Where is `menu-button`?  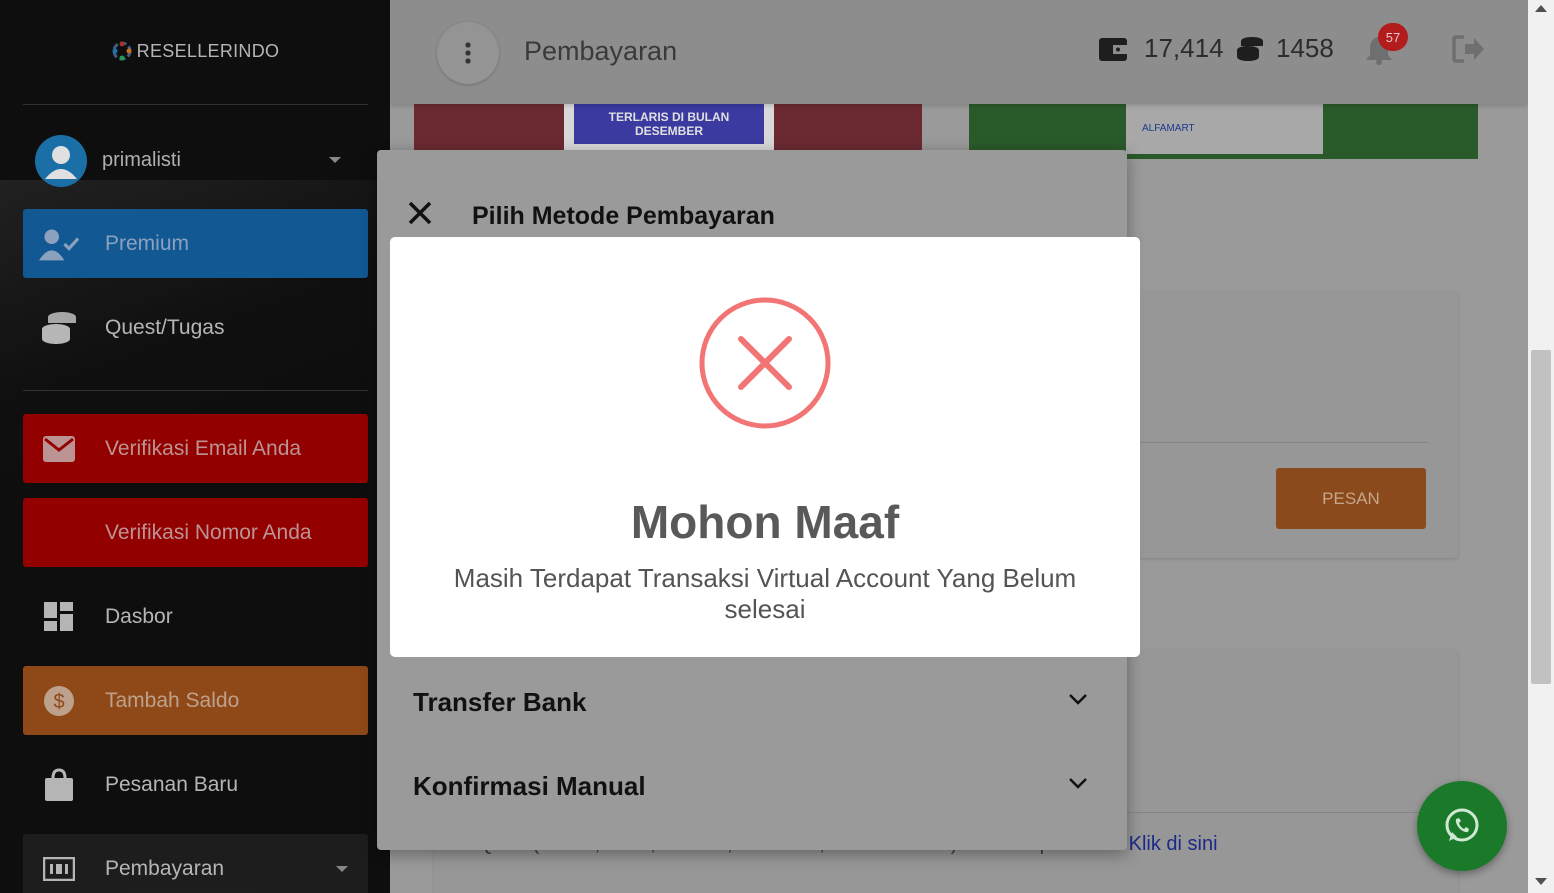
menu-button is located at coordinates (468, 53).